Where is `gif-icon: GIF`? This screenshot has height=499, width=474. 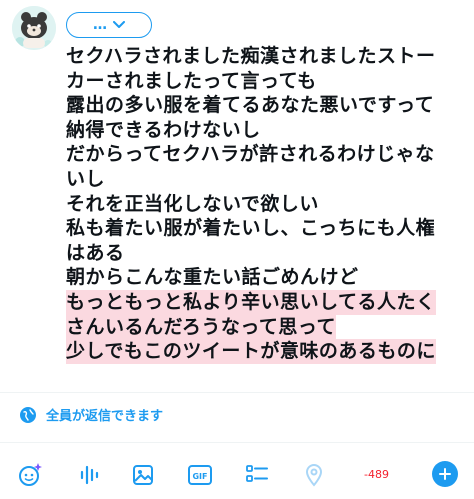
gif-icon: GIF is located at coordinates (200, 475).